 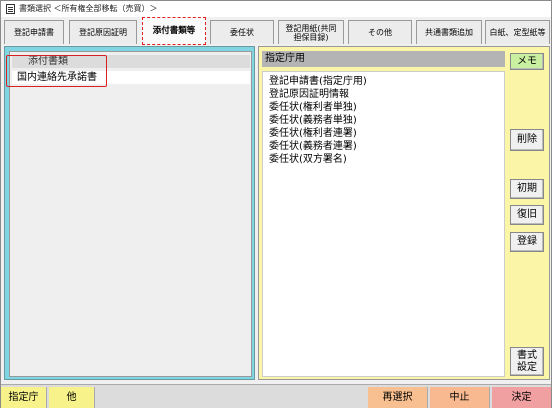 I want to click on tab-attachments: 添付書類等, so click(x=174, y=31).